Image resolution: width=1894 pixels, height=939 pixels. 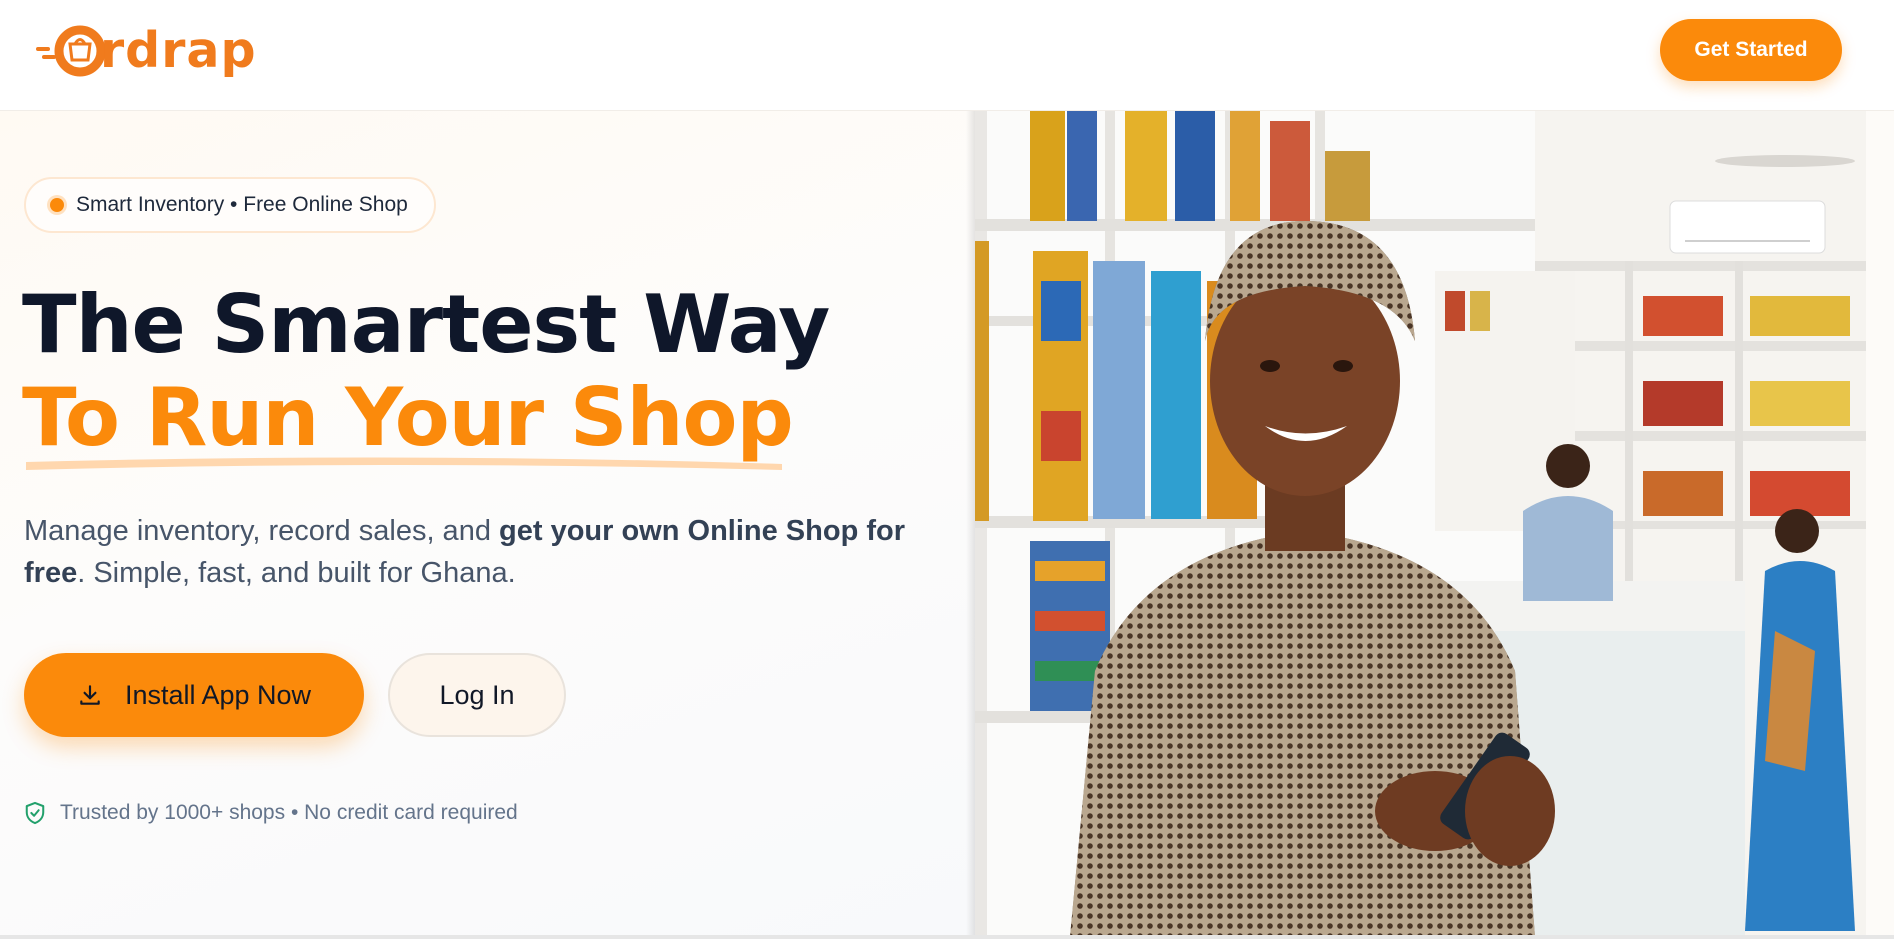 I want to click on shopping-bag-speed-icon, so click(x=71, y=51).